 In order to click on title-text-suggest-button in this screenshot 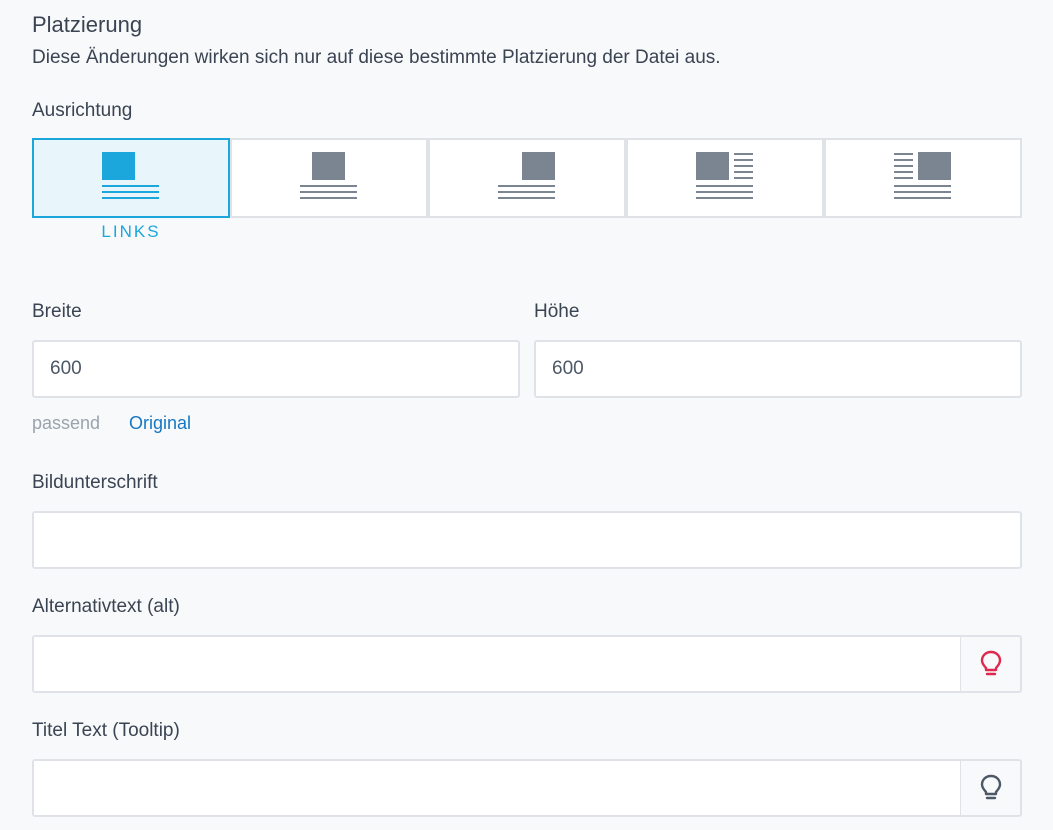, I will do `click(991, 788)`.